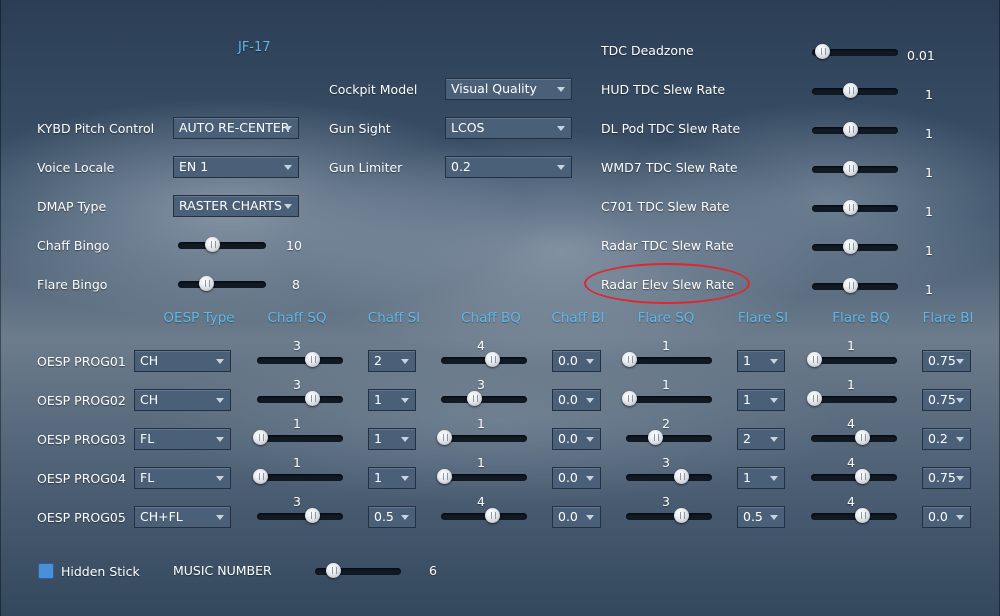 The image size is (1000, 616). What do you see at coordinates (392, 517) in the screenshot?
I see `chaff-si-dropdown: 0.5` at bounding box center [392, 517].